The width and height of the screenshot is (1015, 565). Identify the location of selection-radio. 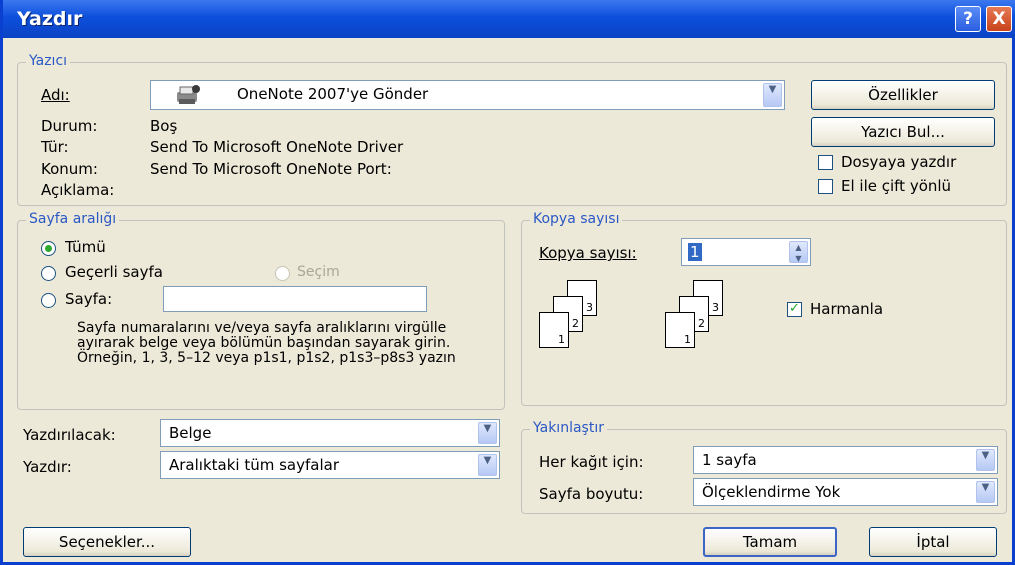
(282, 273).